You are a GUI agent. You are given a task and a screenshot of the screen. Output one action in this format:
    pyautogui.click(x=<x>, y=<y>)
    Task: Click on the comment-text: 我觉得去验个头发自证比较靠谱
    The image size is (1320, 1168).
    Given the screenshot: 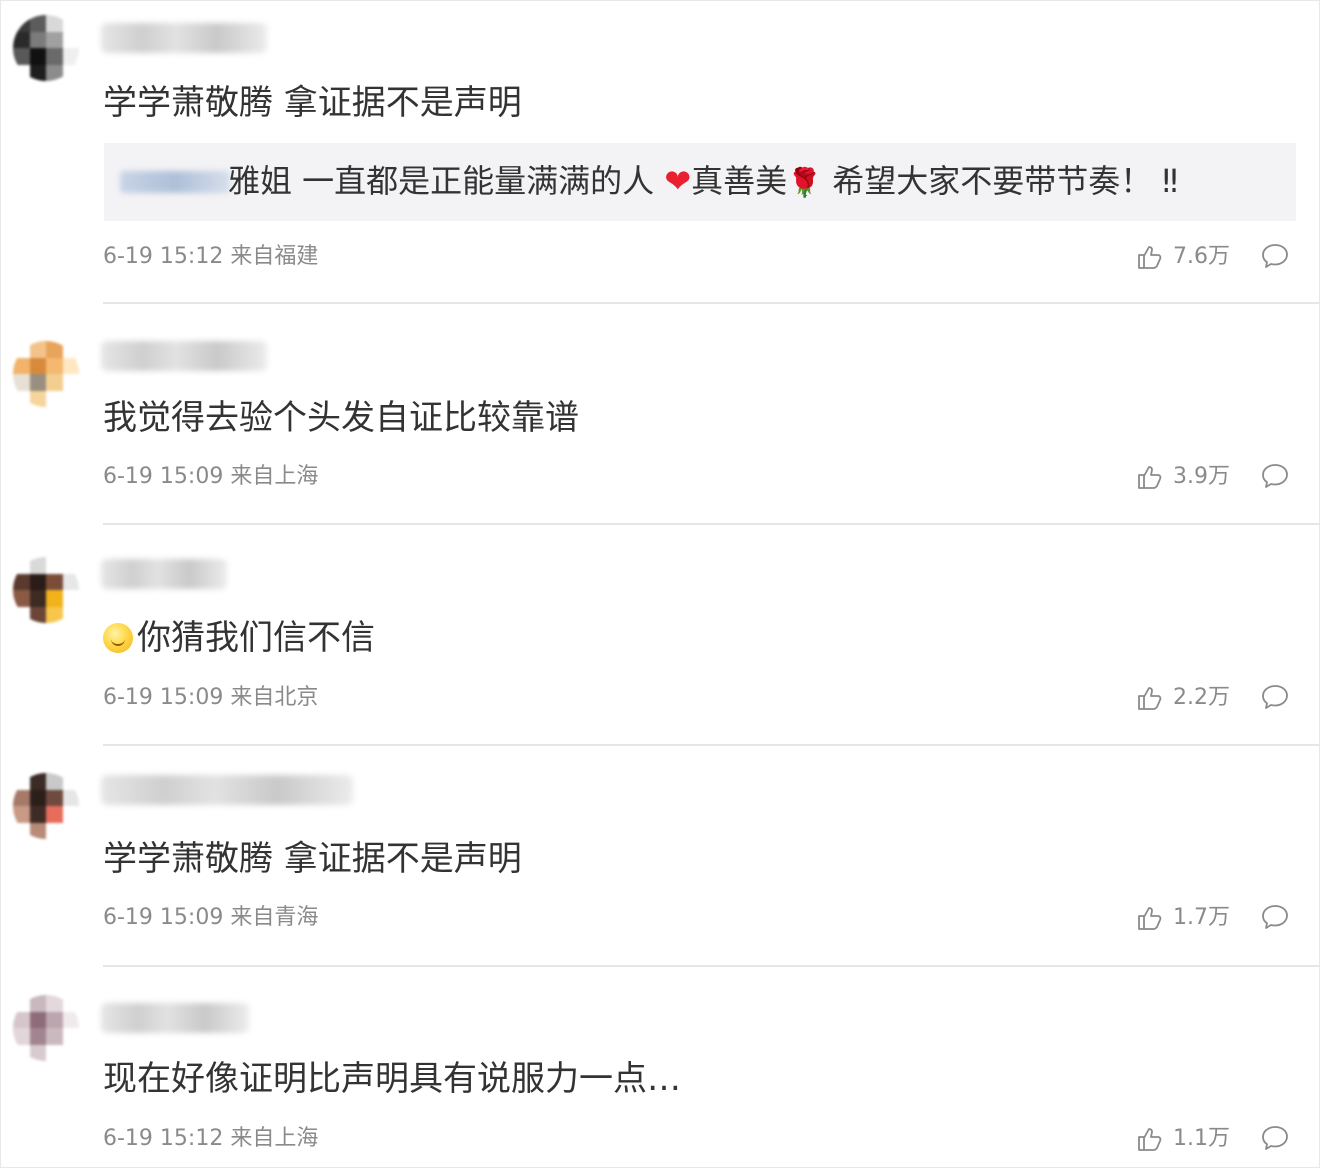 What is the action you would take?
    pyautogui.click(x=341, y=418)
    